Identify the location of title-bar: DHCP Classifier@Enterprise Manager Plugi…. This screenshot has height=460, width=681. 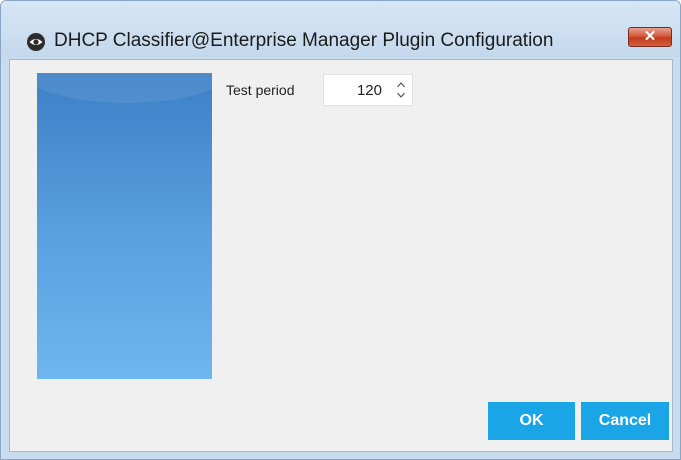
(340, 29).